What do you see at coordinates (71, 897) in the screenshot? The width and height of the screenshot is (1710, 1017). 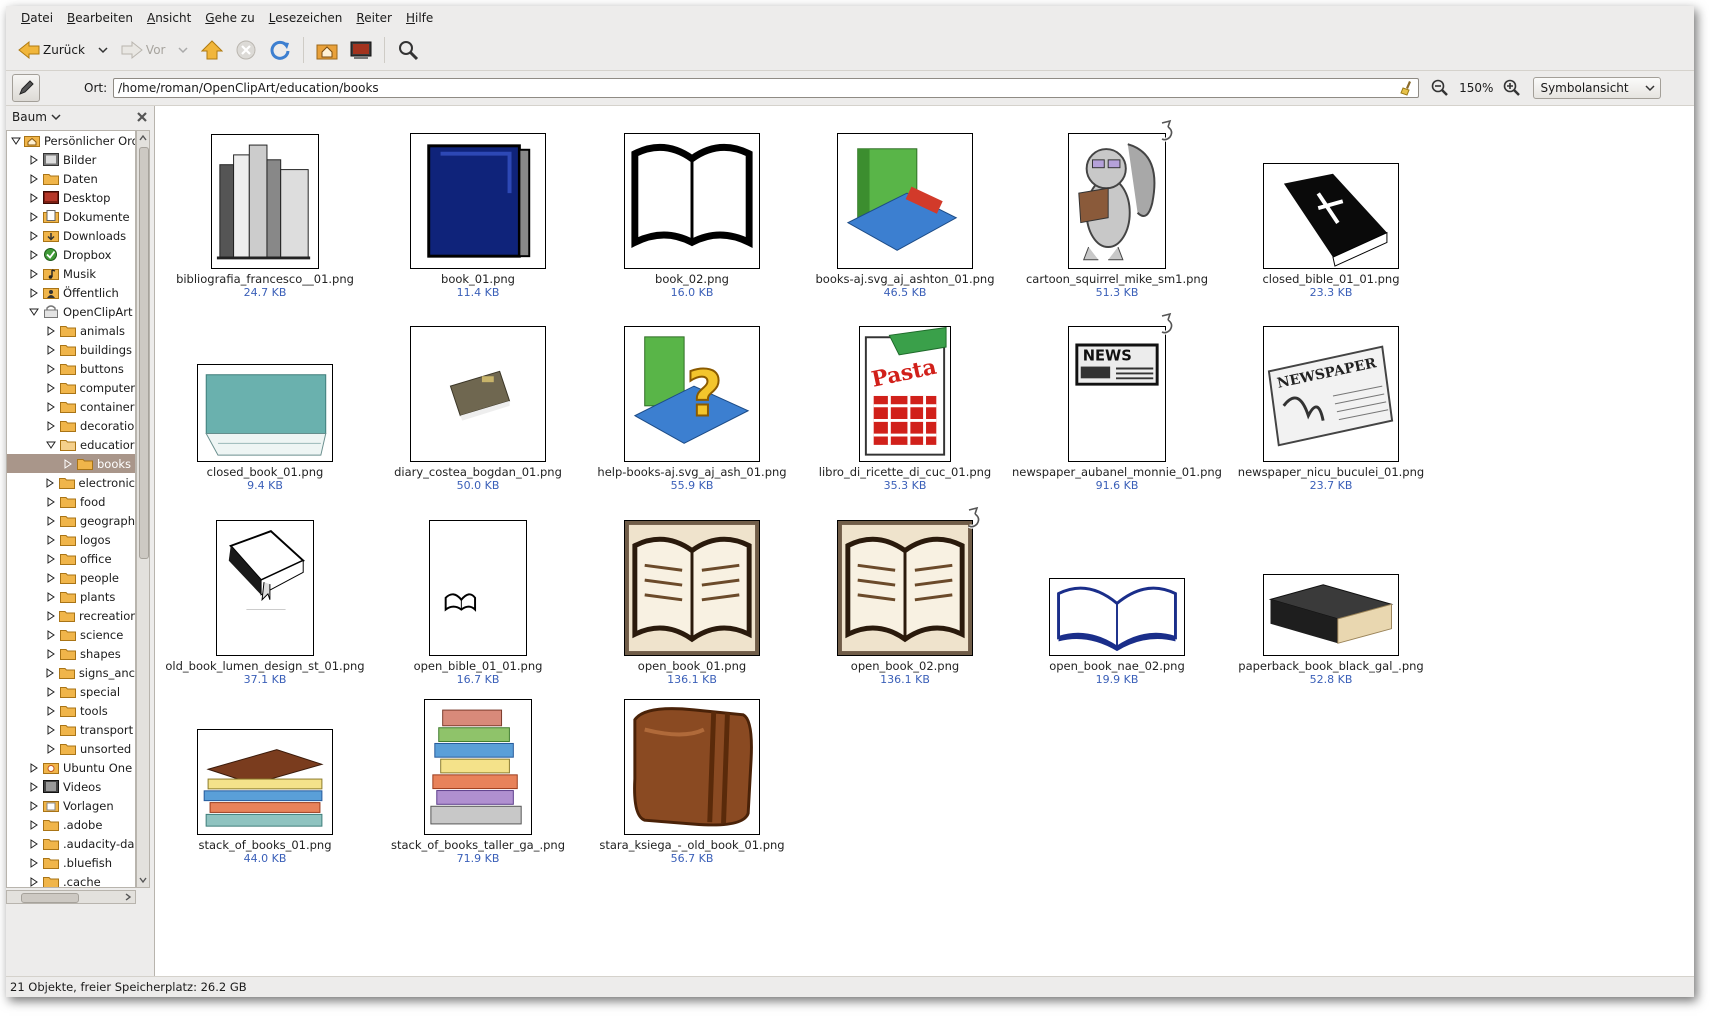 I see `tree-horizontal-scrollbar` at bounding box center [71, 897].